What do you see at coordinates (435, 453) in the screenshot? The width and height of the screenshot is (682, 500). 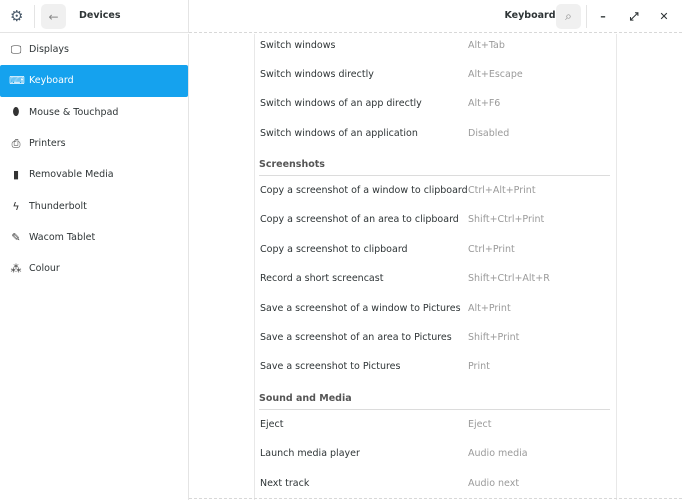 I see `shortcut-row: Launch media player Audio media` at bounding box center [435, 453].